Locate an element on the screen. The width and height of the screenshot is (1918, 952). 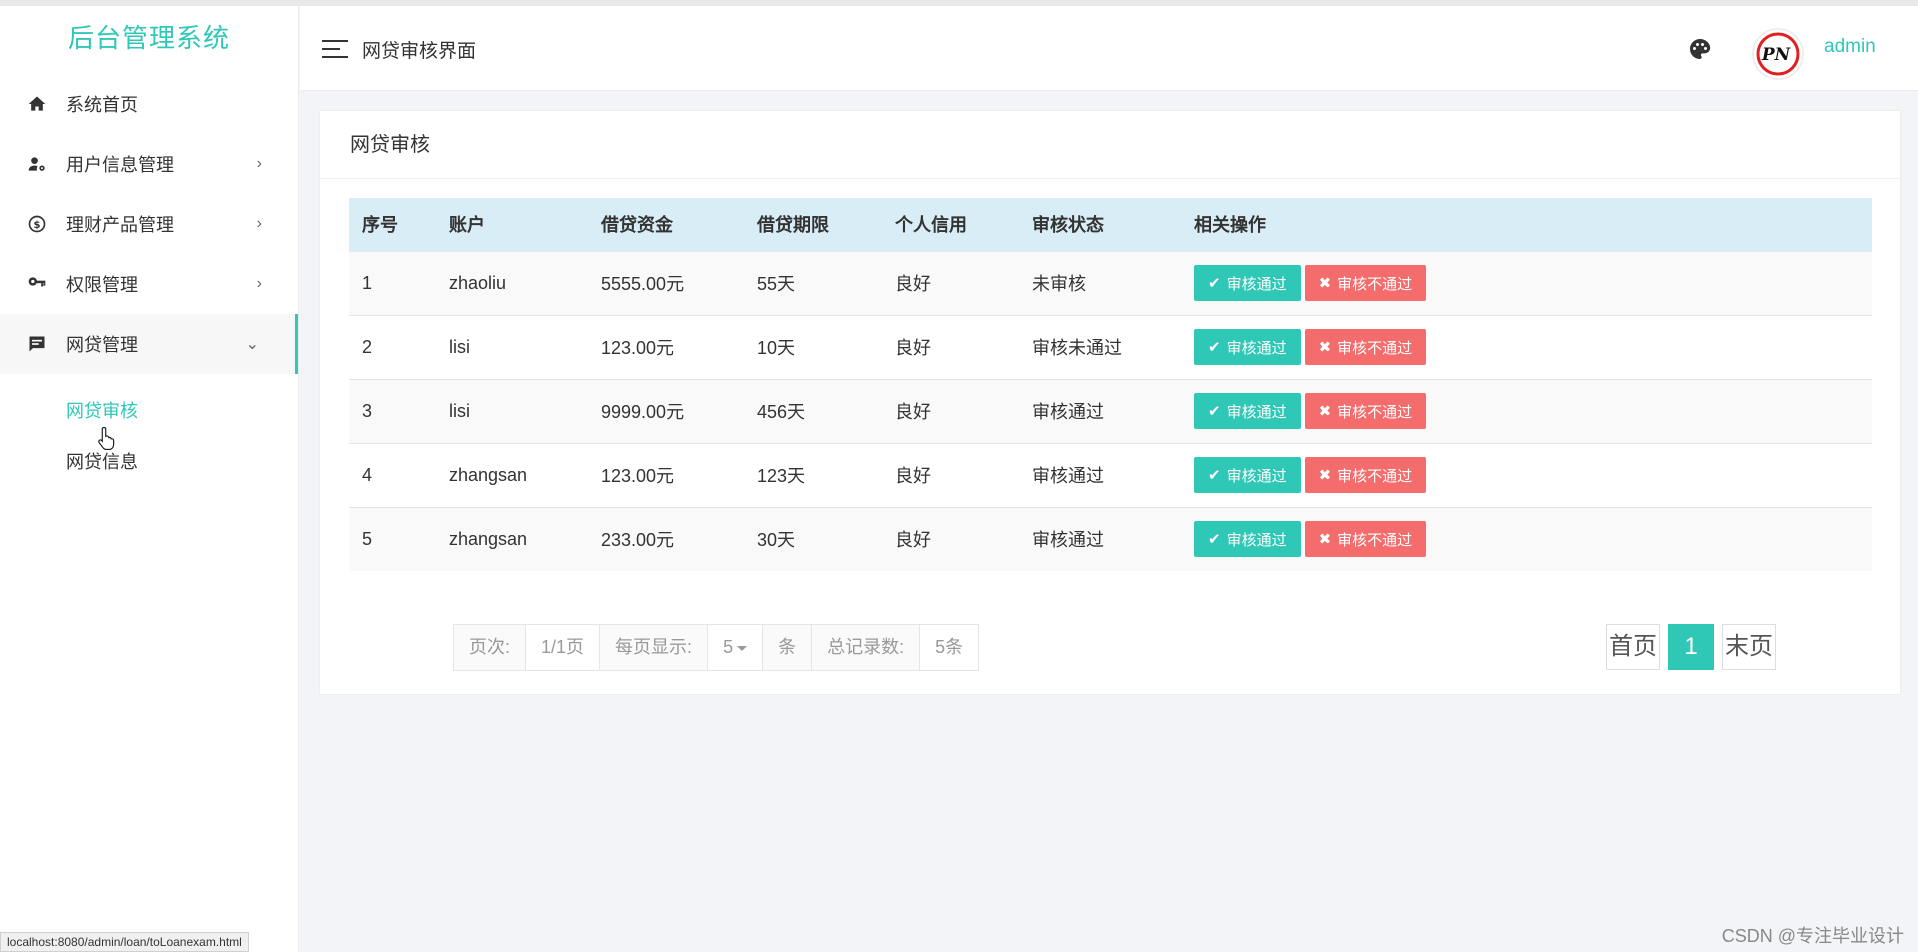
cell-term: 456天 is located at coordinates (813, 410).